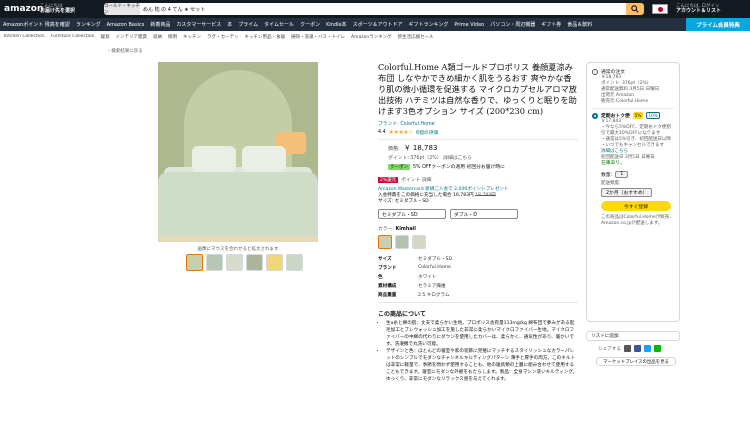  I want to click on price: ￥ 18,783, so click(420, 148).